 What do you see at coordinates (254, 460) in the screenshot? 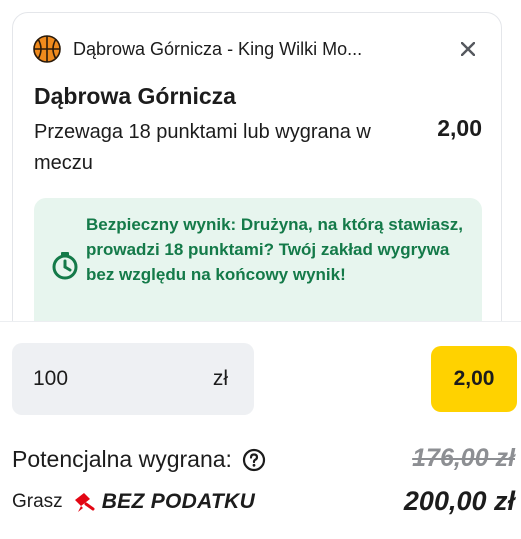
I see `question-circle-icon` at bounding box center [254, 460].